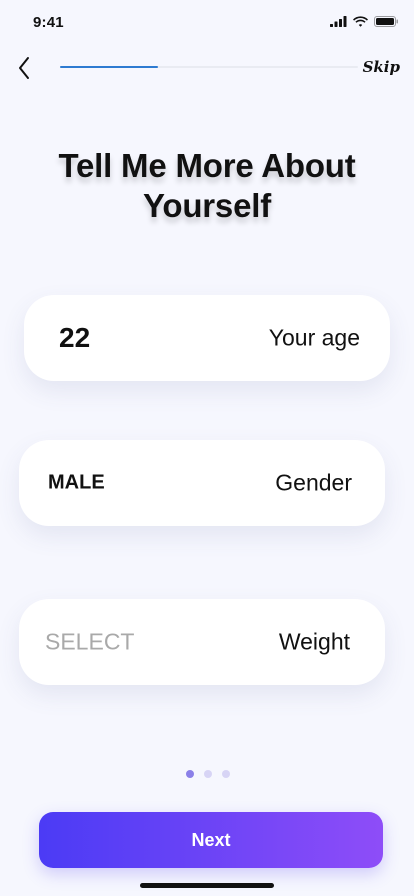 The image size is (414, 896). I want to click on back-button, so click(24, 68).